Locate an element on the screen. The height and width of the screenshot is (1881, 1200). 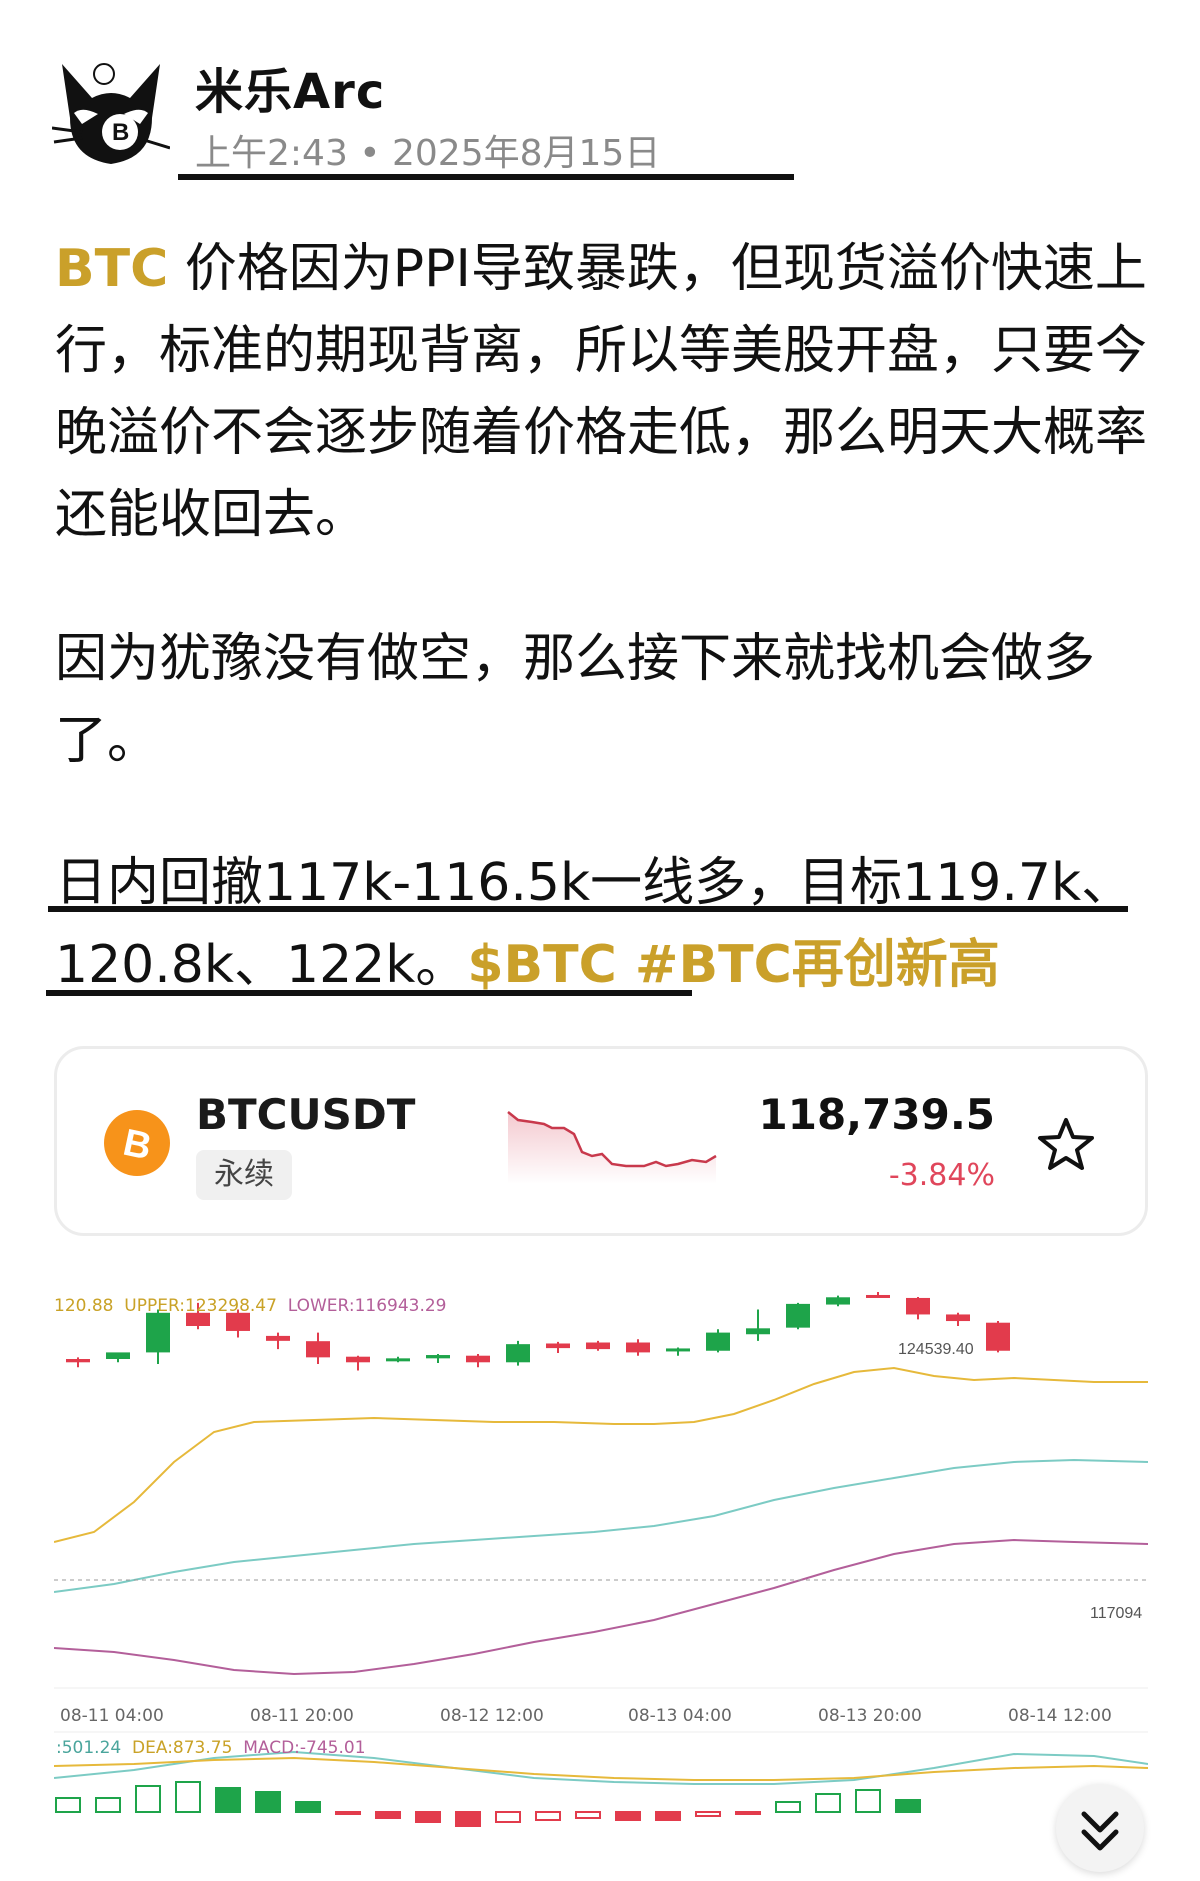
price-sparkline is located at coordinates (612, 1147).